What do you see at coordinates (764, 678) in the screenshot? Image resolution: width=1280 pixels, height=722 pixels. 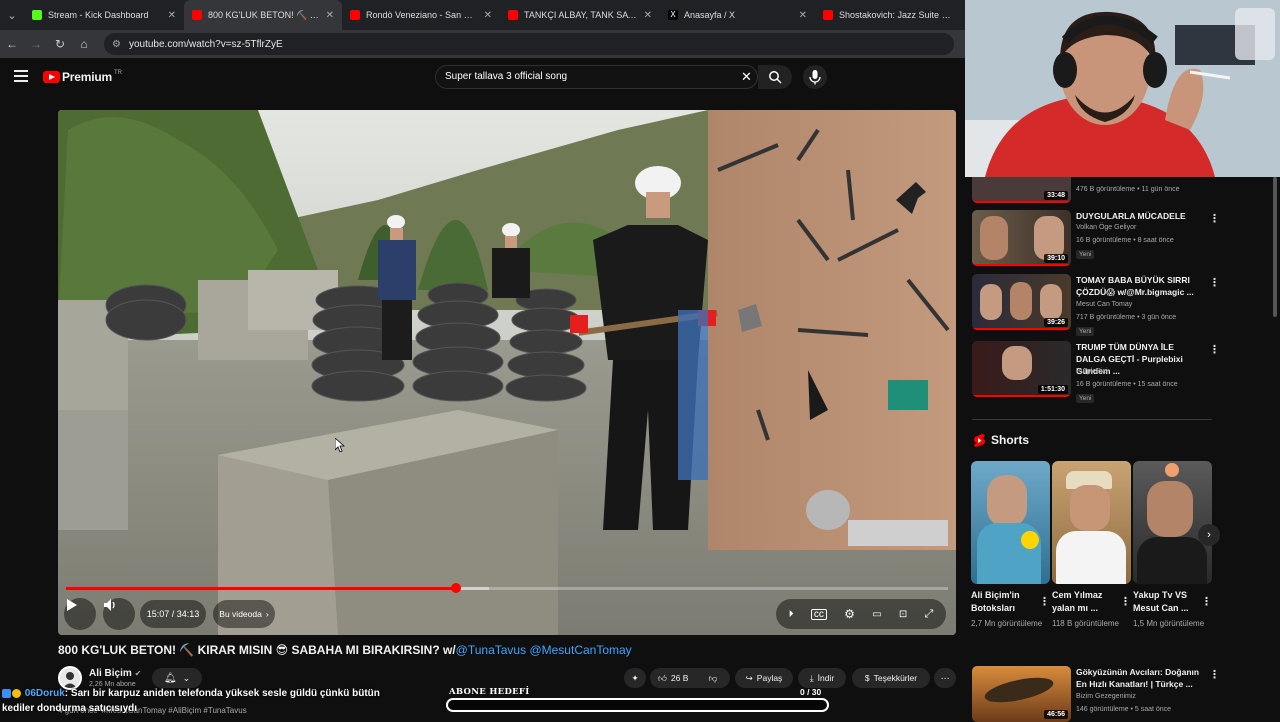 I see `share-button: ↪ Paylaş` at bounding box center [764, 678].